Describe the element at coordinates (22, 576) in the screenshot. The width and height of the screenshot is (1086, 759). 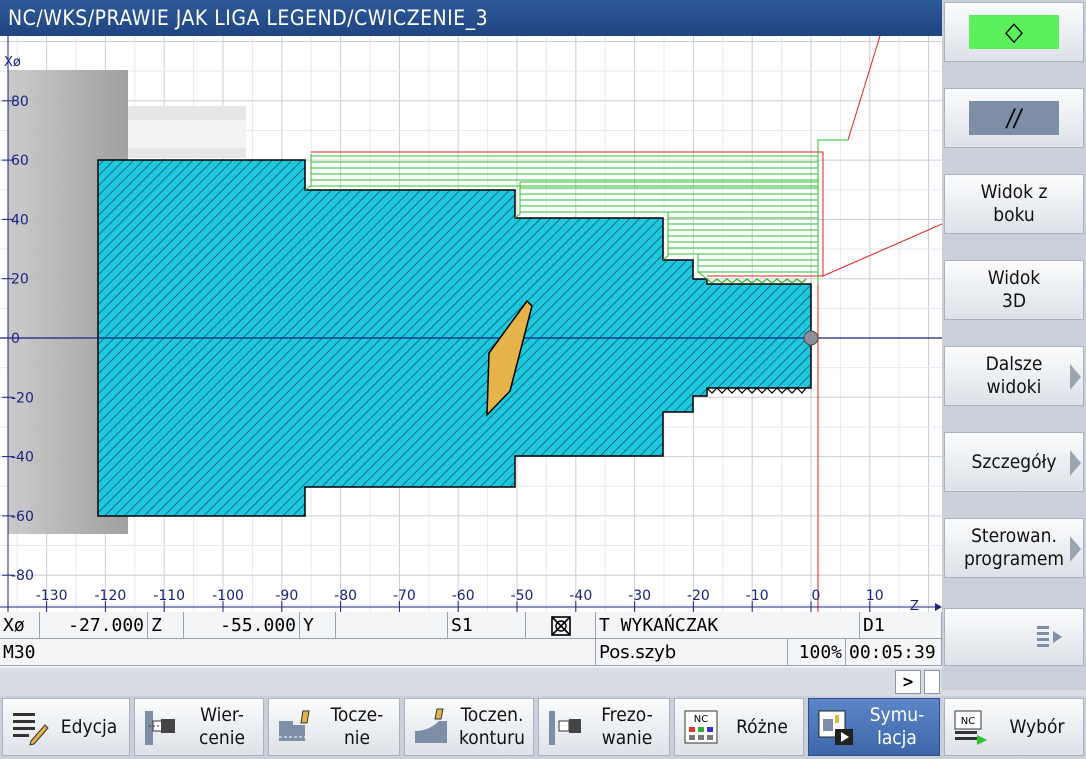
I see `x-tick-label: -80` at that location.